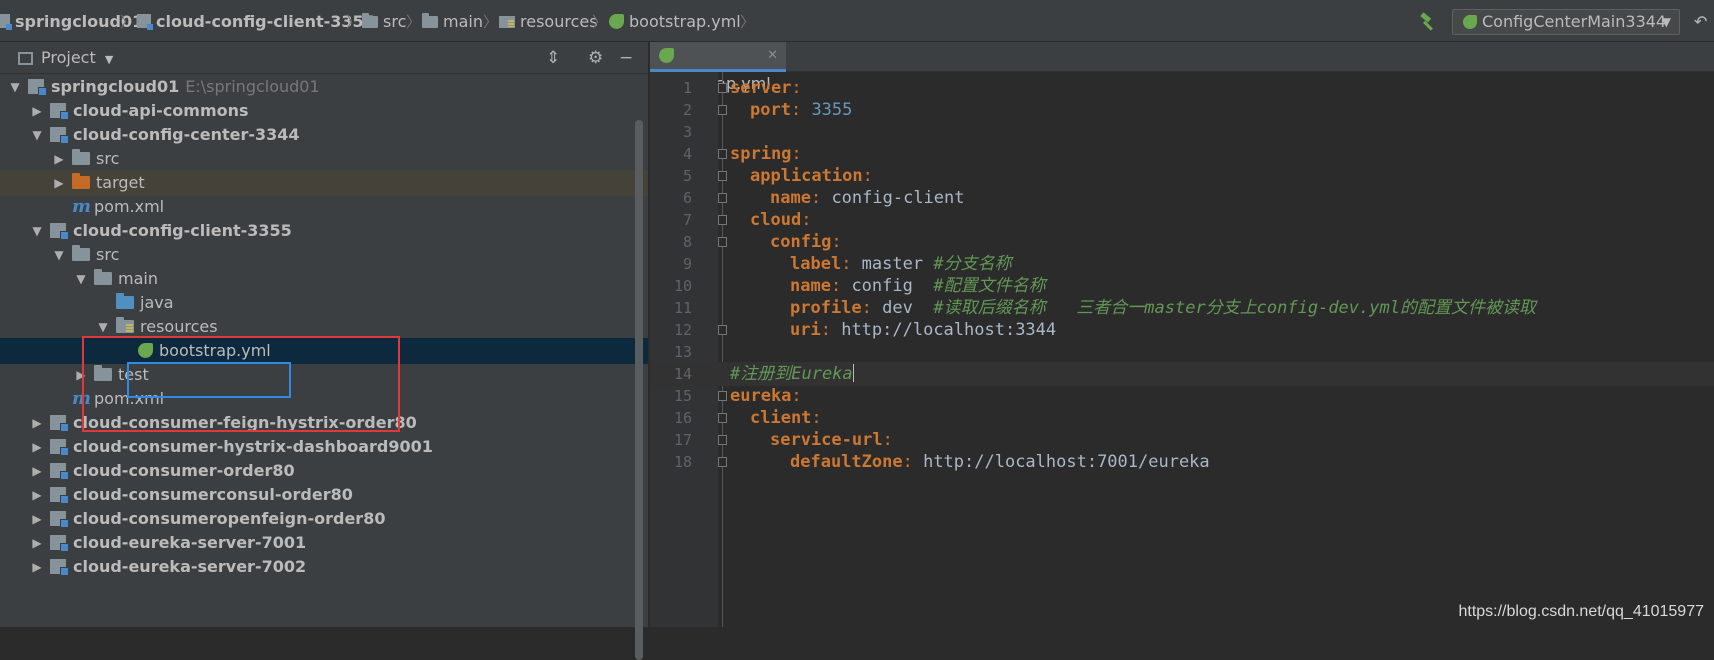  Describe the element at coordinates (801, 242) in the screenshot. I see `yaml-key: config` at that location.